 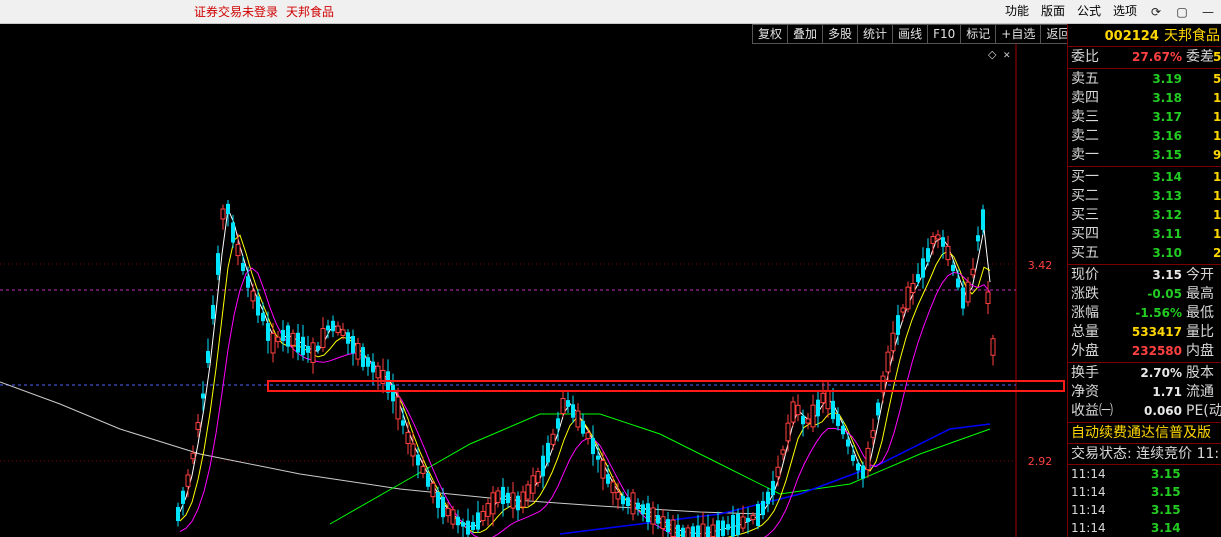 I want to click on subscription-banner: 自动续费通达信普及版, so click(x=1144, y=433).